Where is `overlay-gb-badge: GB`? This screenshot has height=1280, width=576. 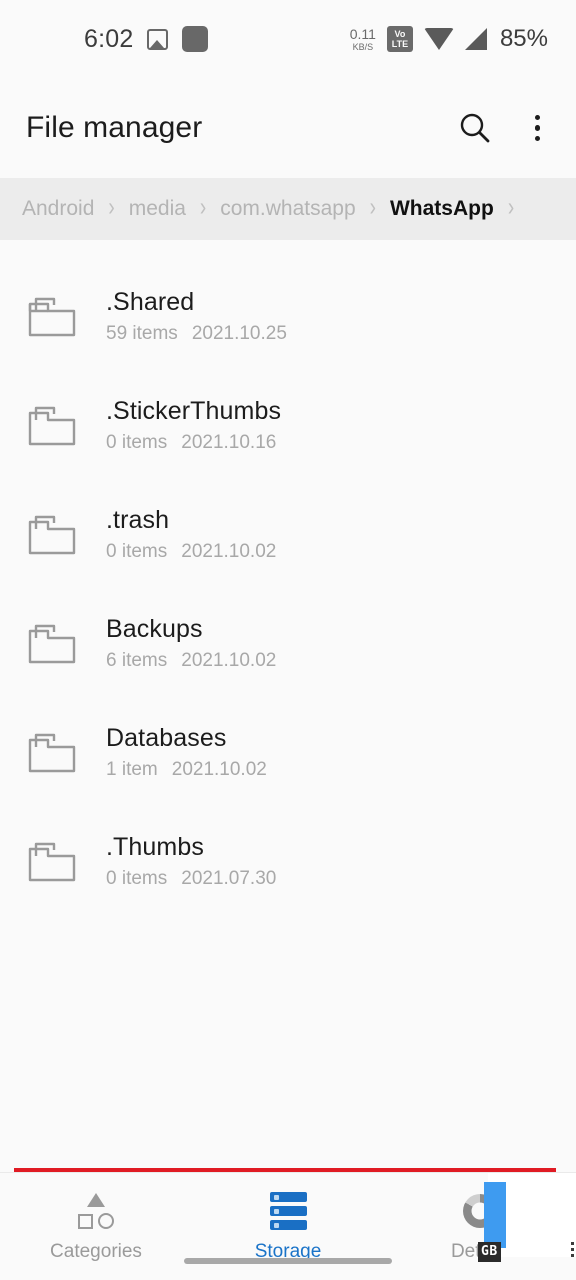
overlay-gb-badge: GB is located at coordinates (489, 1252).